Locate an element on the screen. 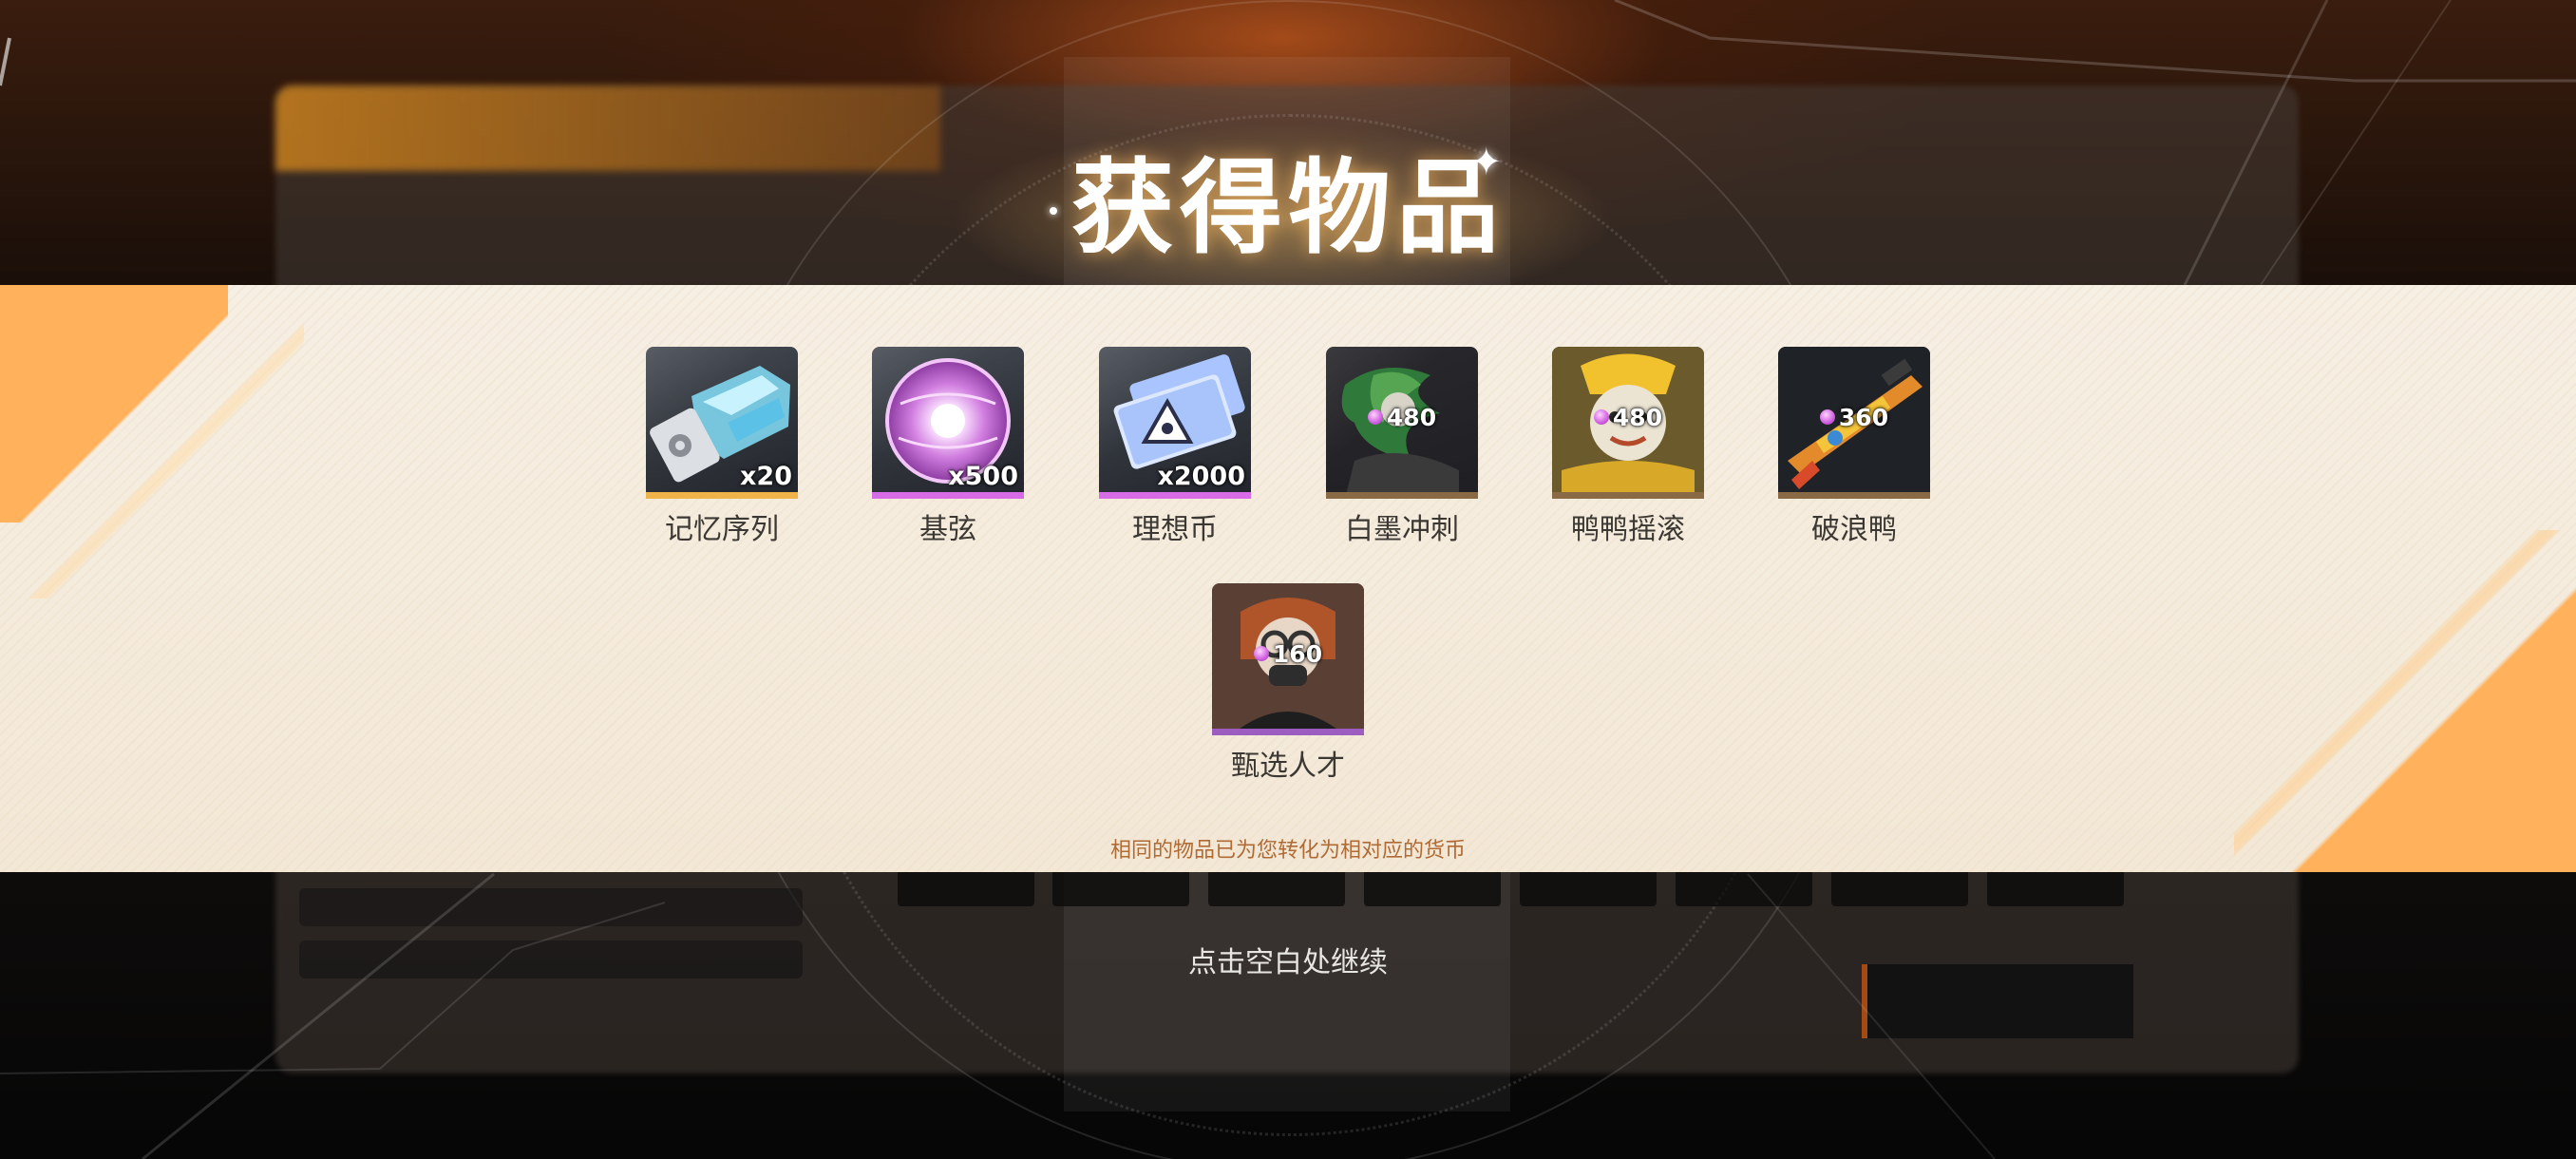 The height and width of the screenshot is (1159, 2576). sparkle-icon: ✦ is located at coordinates (1486, 162).